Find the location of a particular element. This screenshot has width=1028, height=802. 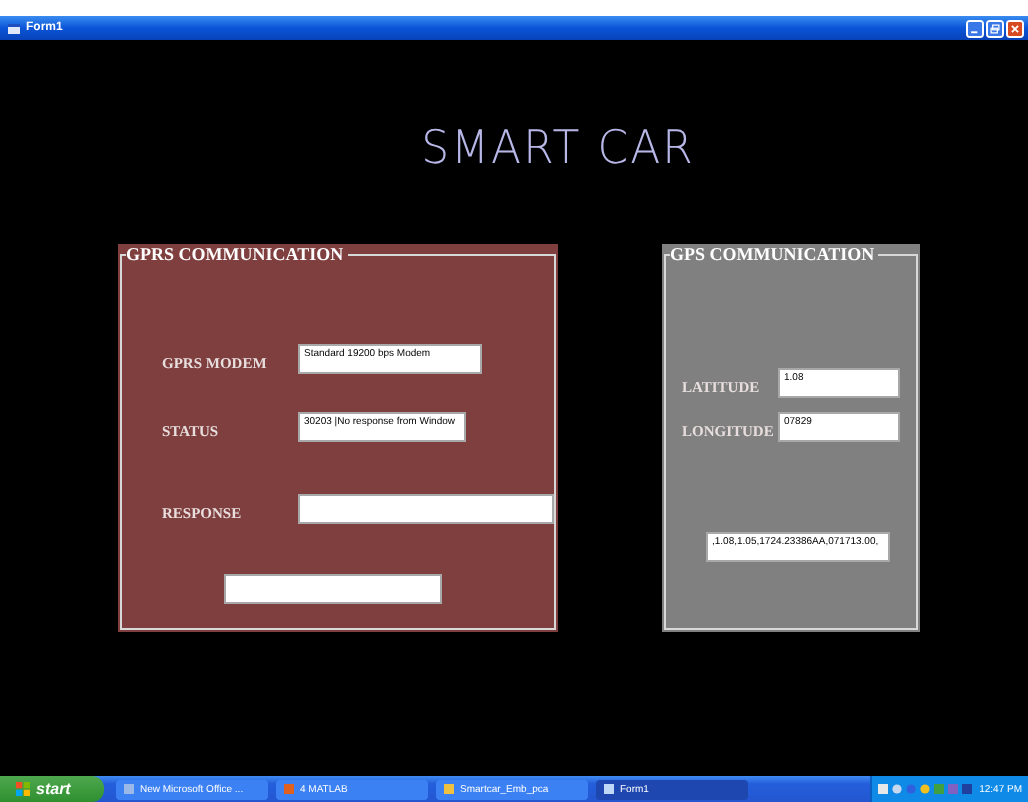

panel-title: GPS COMMUNICATION is located at coordinates (772, 254).